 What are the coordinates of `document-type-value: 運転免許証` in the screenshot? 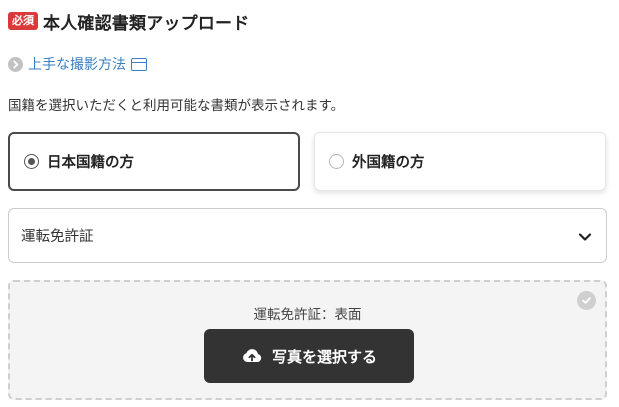 It's located at (57, 237).